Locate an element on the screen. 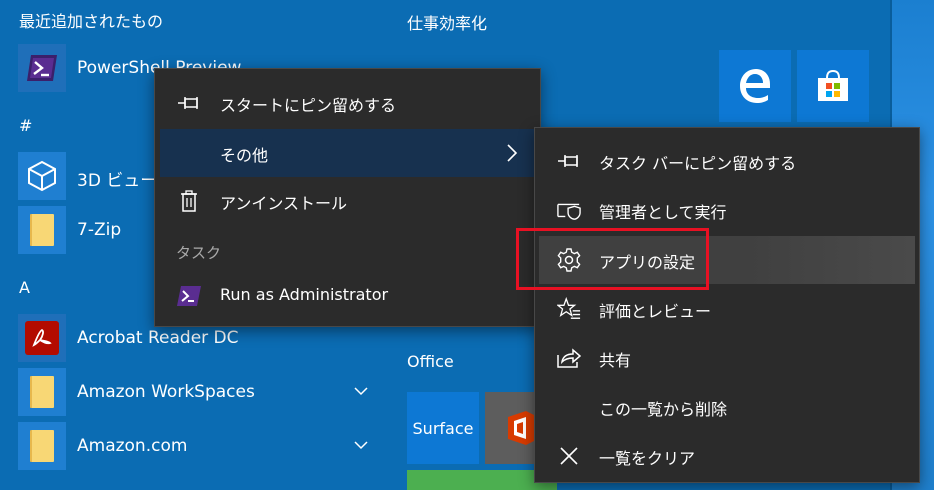 The height and width of the screenshot is (490, 934). share-icon is located at coordinates (569, 358).